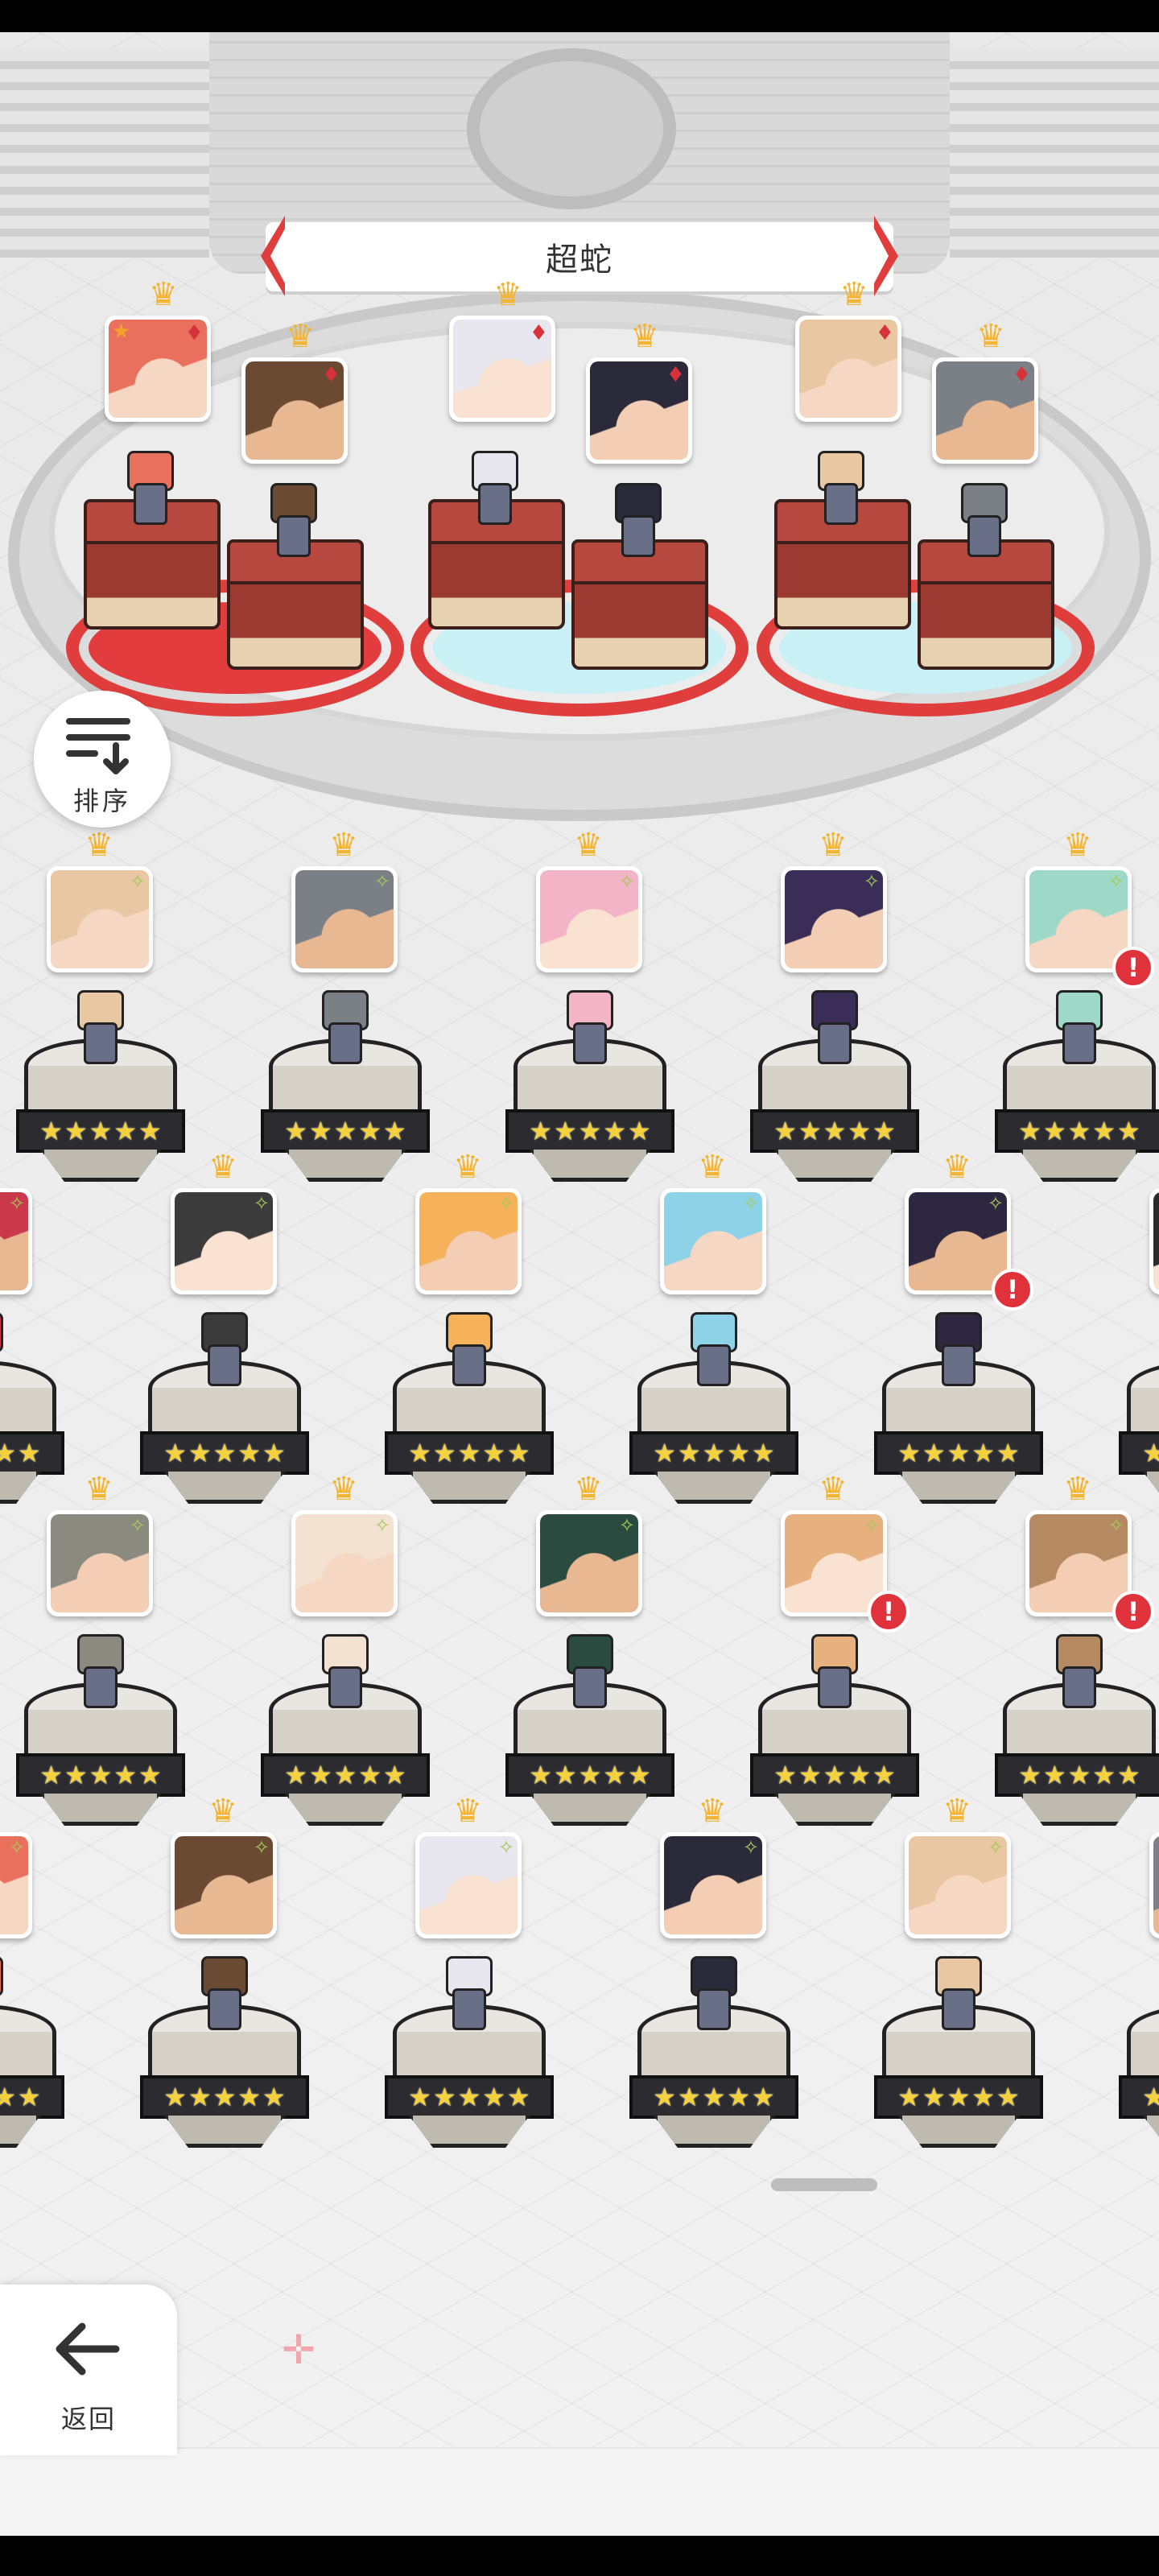 Image resolution: width=1159 pixels, height=2576 pixels. Describe the element at coordinates (105, 153) in the screenshot. I see `background-stairs-left` at that location.